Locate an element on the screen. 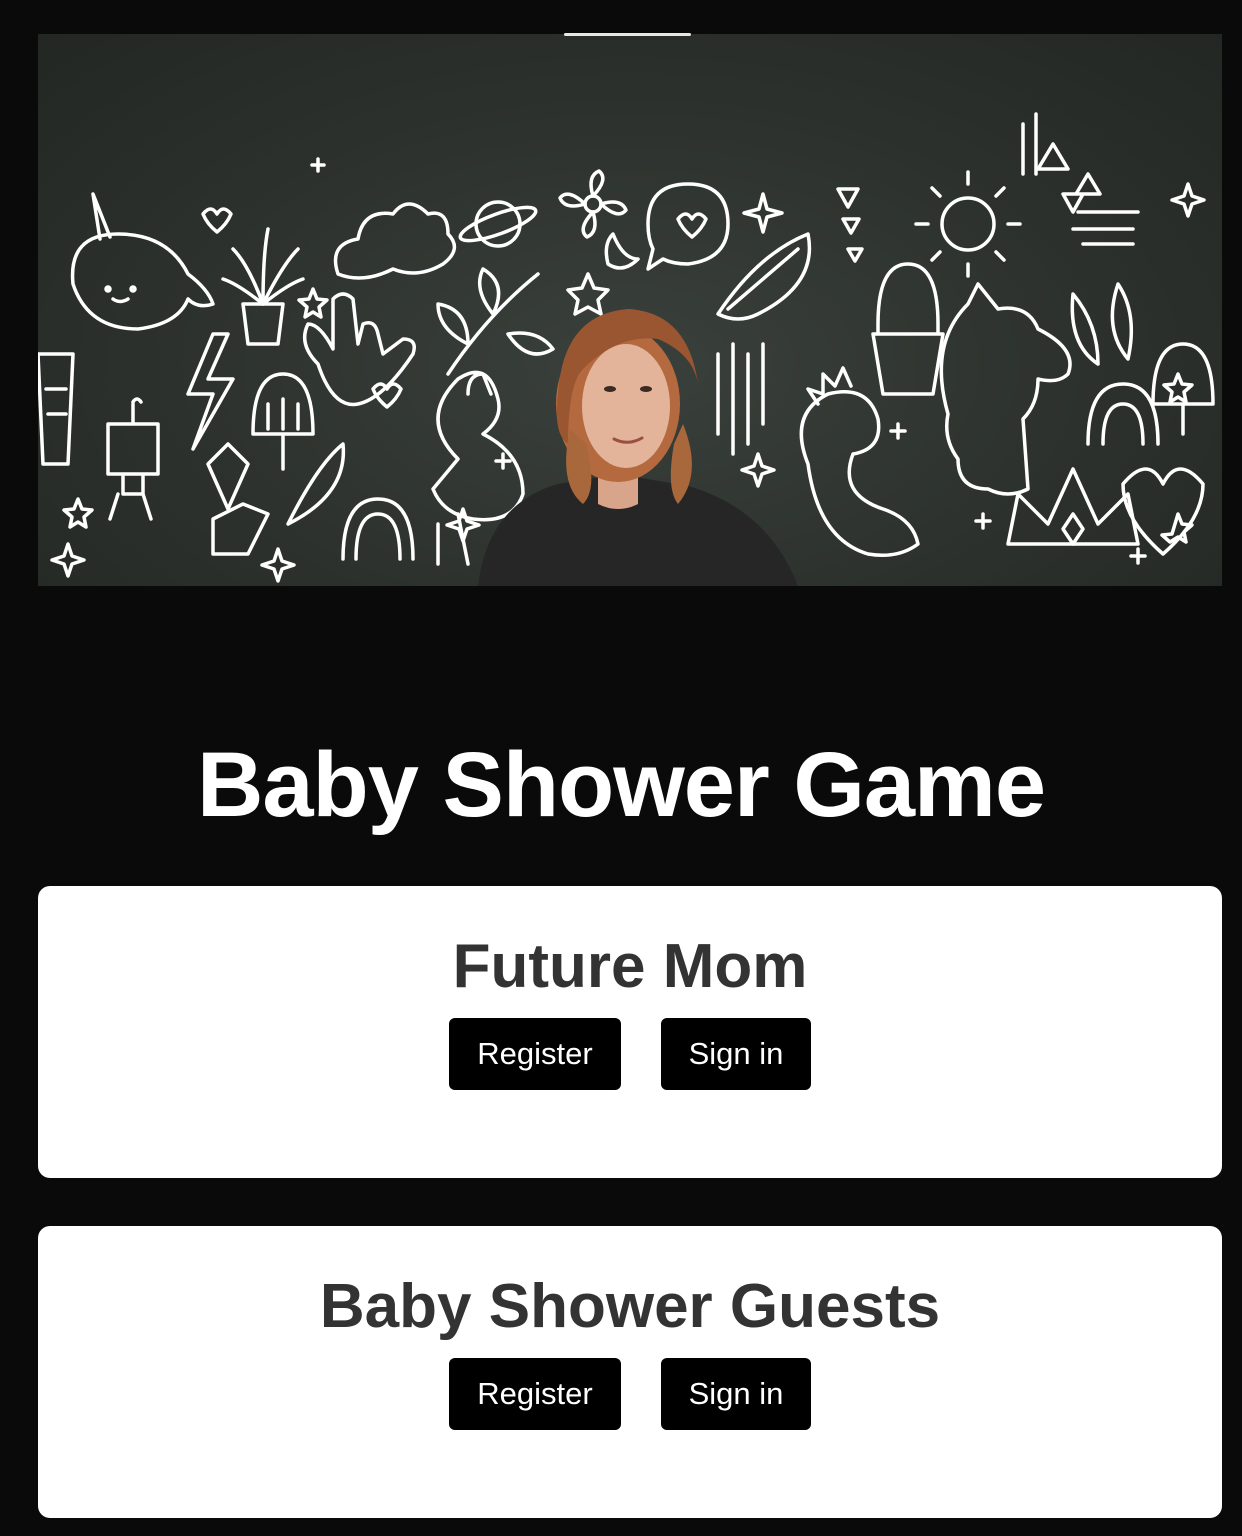 The height and width of the screenshot is (1536, 1242). future-mom-register-button: Register is located at coordinates (535, 1054).